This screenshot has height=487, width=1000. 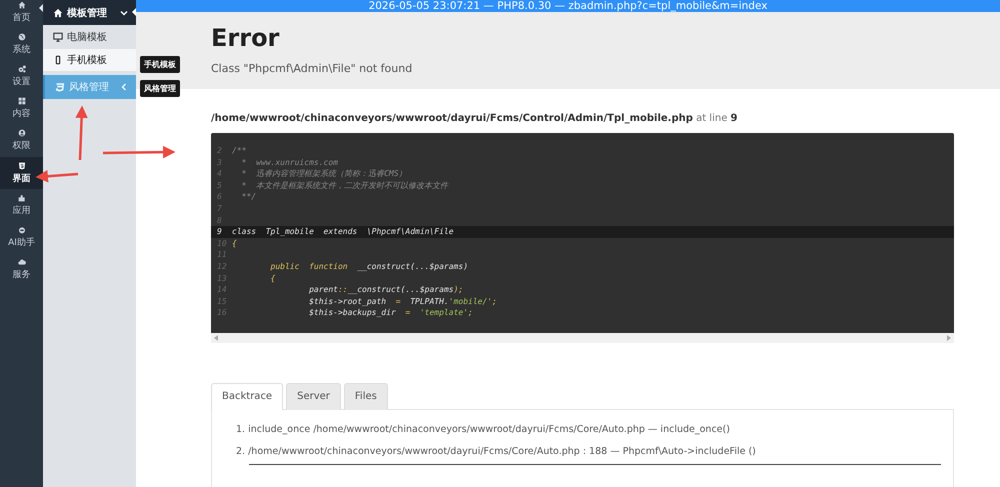 I want to click on user-icon, so click(x=22, y=133).